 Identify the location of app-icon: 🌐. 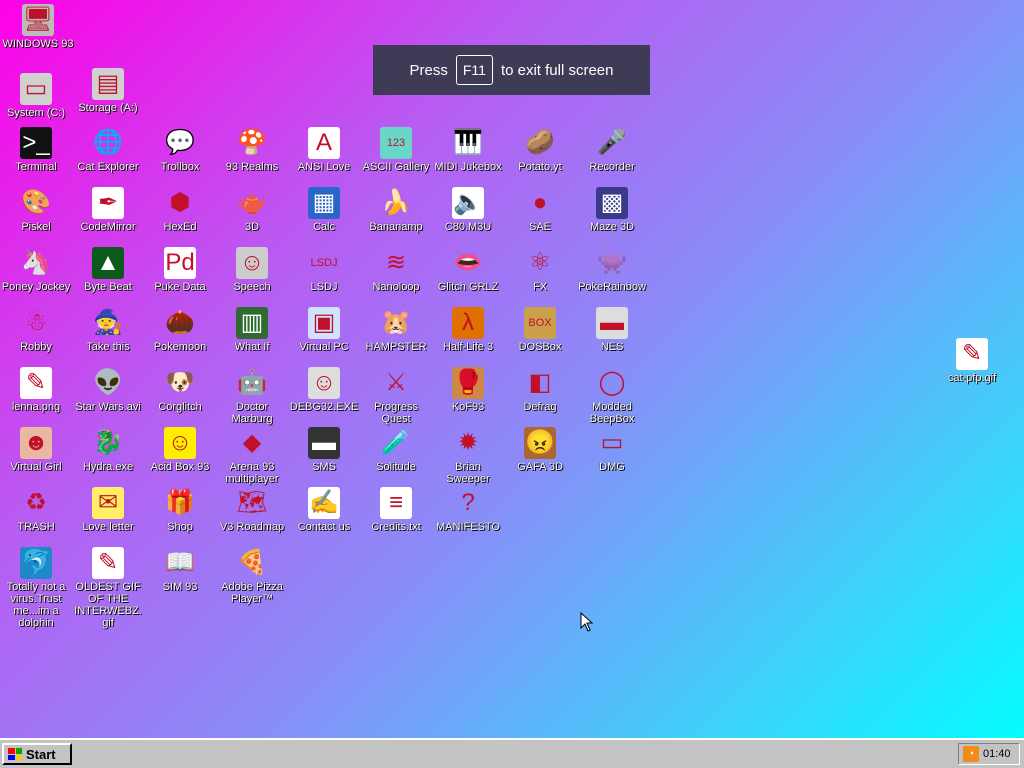
(108, 142).